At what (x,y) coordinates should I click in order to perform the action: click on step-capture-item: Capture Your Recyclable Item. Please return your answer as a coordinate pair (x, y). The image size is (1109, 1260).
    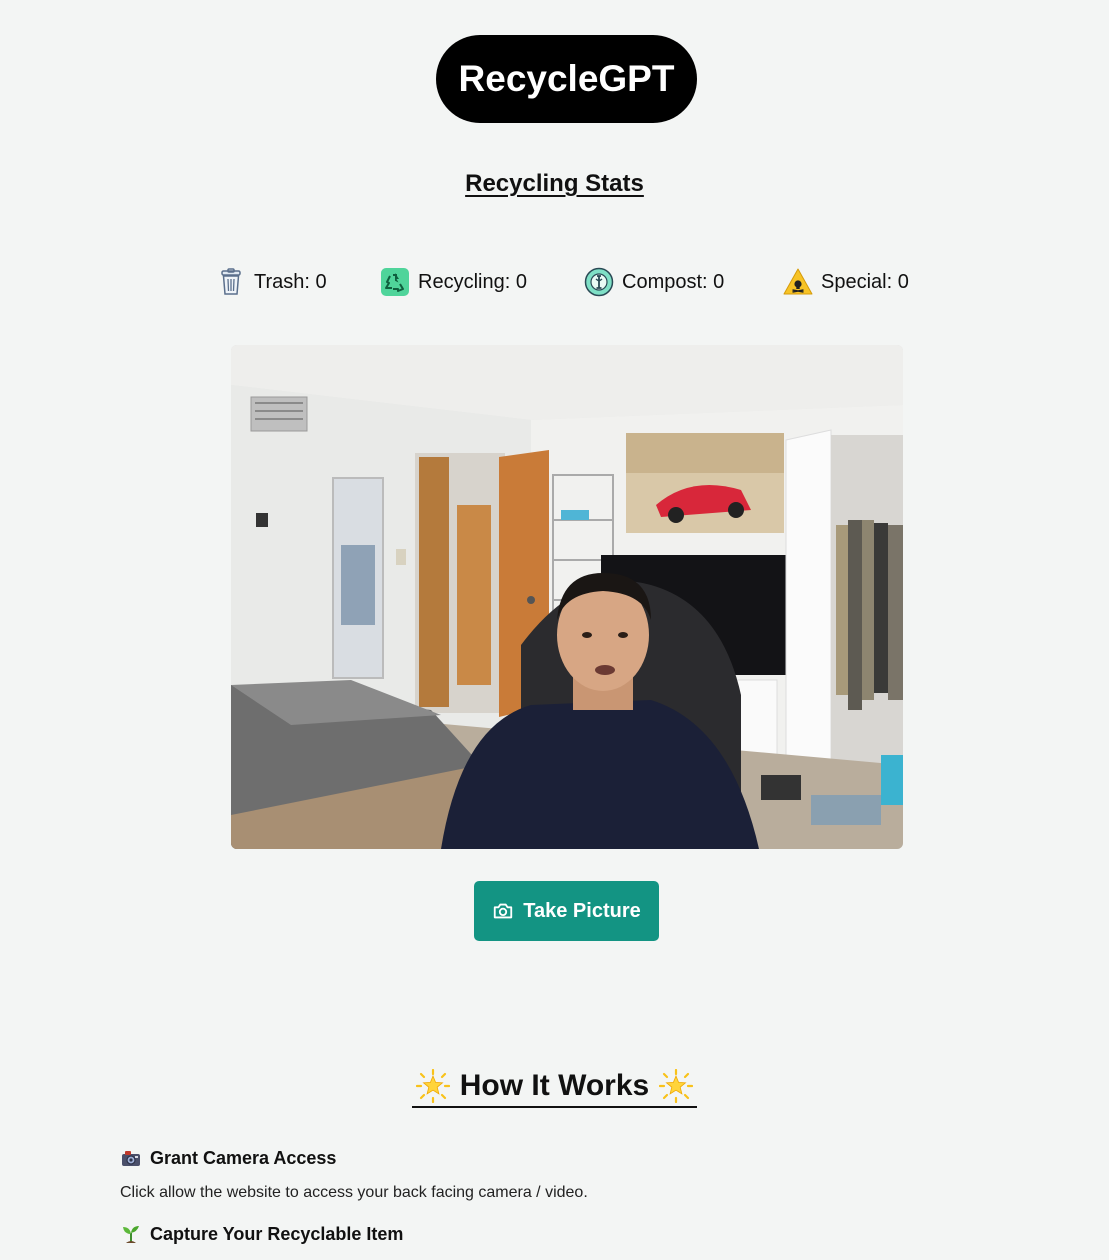
    Looking at the image, I should click on (261, 1234).